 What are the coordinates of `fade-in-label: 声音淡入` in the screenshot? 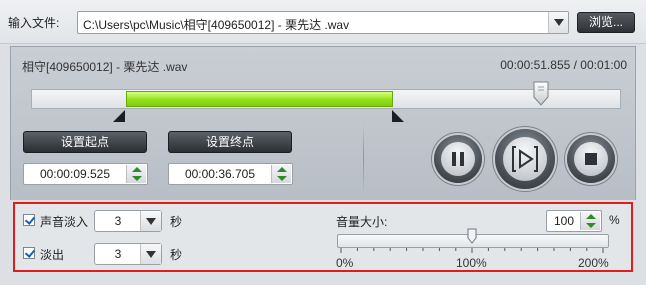 It's located at (64, 222).